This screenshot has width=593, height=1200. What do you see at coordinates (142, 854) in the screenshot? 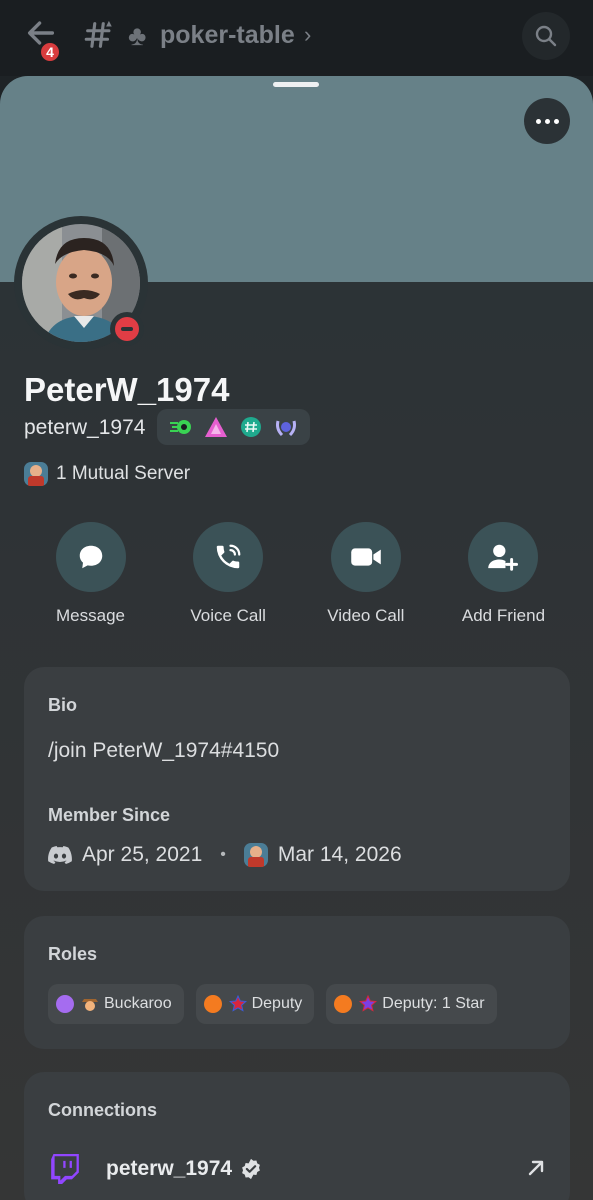
I see `discord-join-date: Apr 25, 2021` at bounding box center [142, 854].